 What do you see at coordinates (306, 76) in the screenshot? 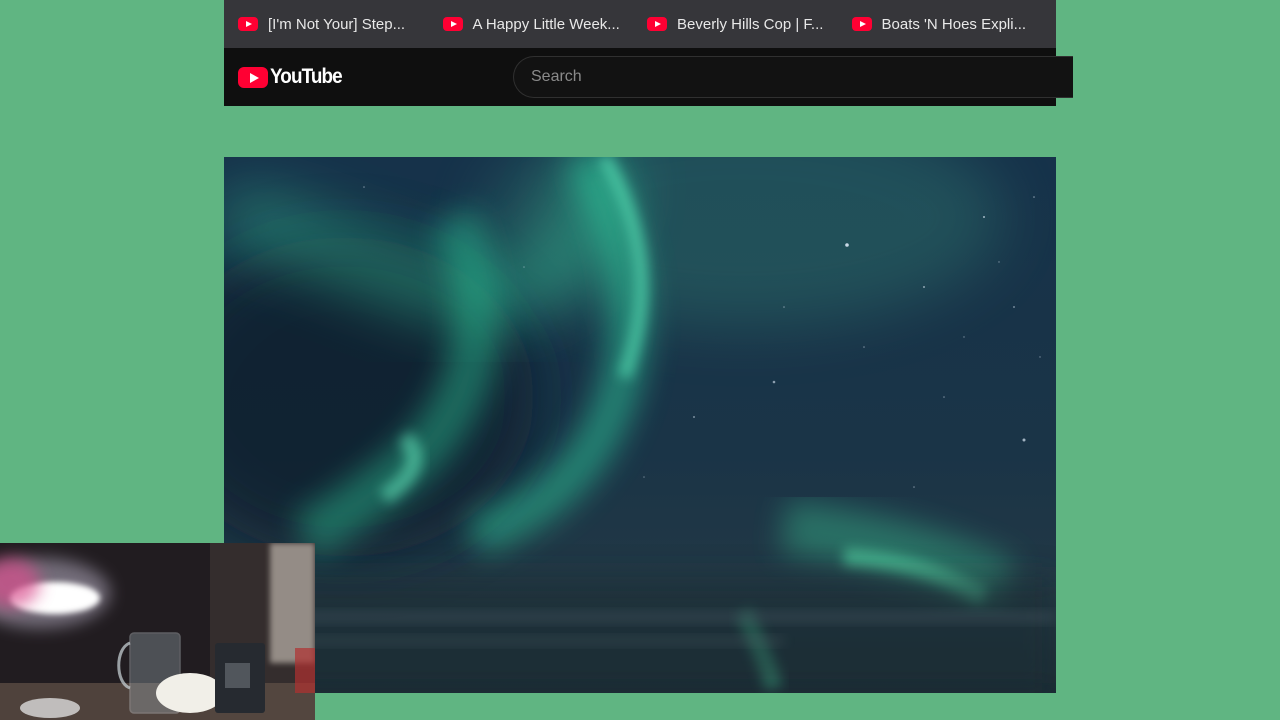
I see `youtube-logo-text: YouTube` at bounding box center [306, 76].